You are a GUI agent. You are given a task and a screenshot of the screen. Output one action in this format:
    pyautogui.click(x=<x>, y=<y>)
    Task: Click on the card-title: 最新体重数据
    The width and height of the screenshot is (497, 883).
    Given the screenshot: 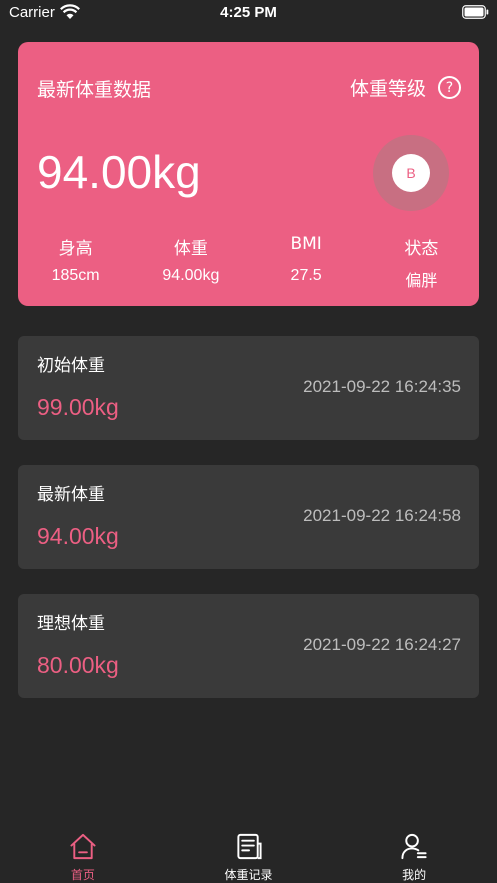 What is the action you would take?
    pyautogui.click(x=94, y=90)
    